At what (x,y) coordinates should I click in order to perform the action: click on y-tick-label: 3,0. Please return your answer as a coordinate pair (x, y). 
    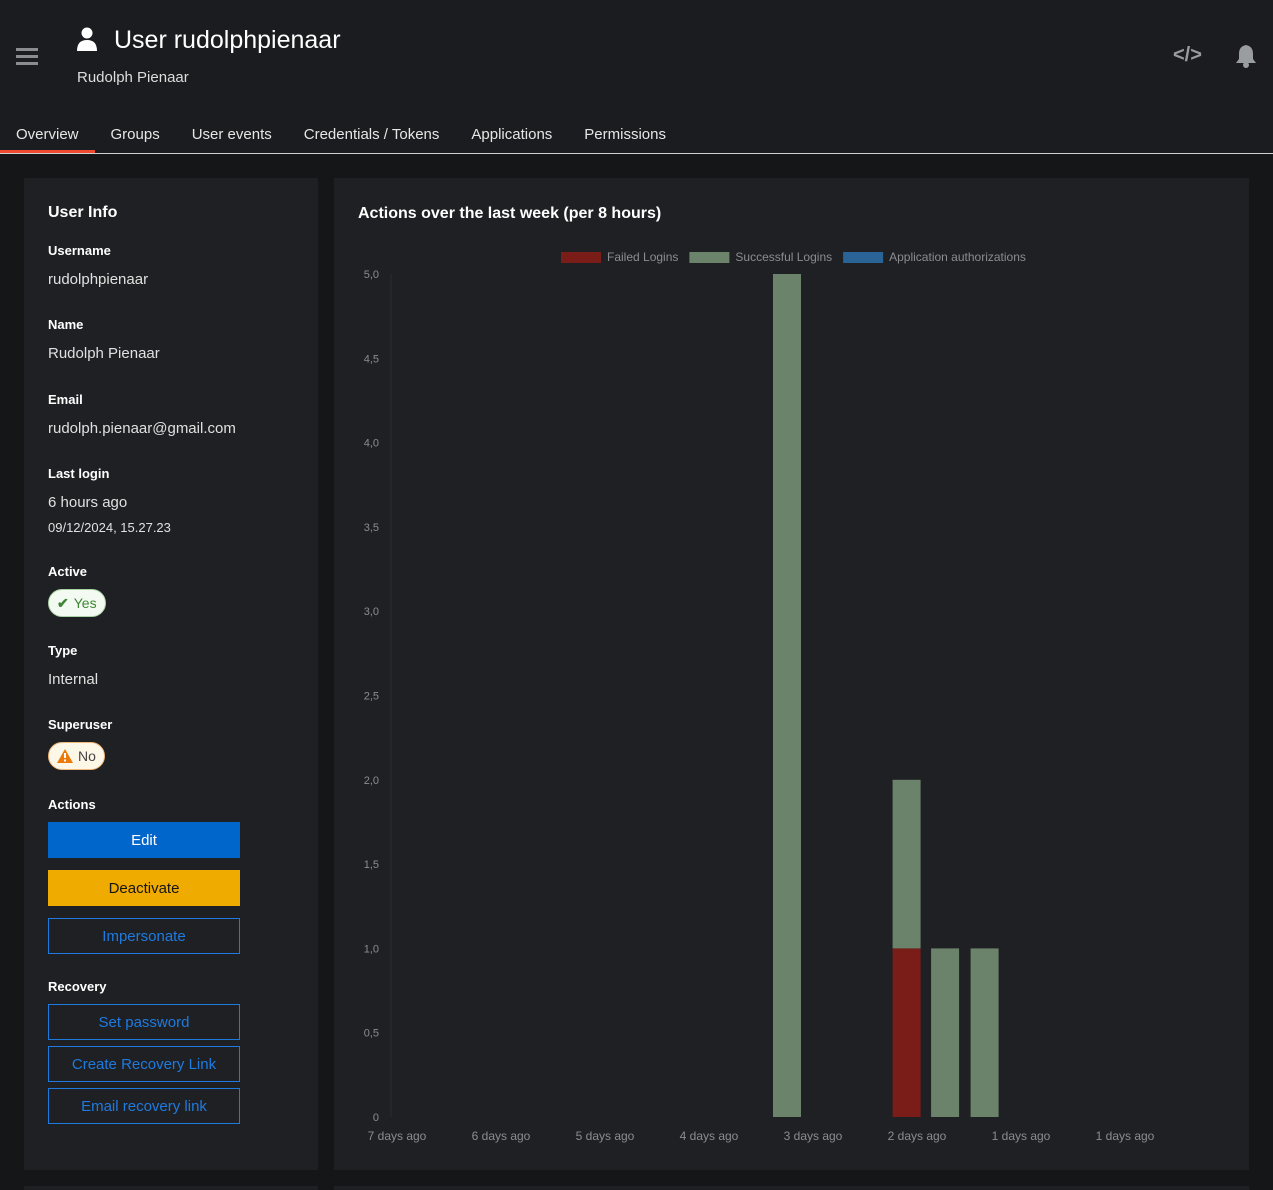
    Looking at the image, I should click on (371, 612).